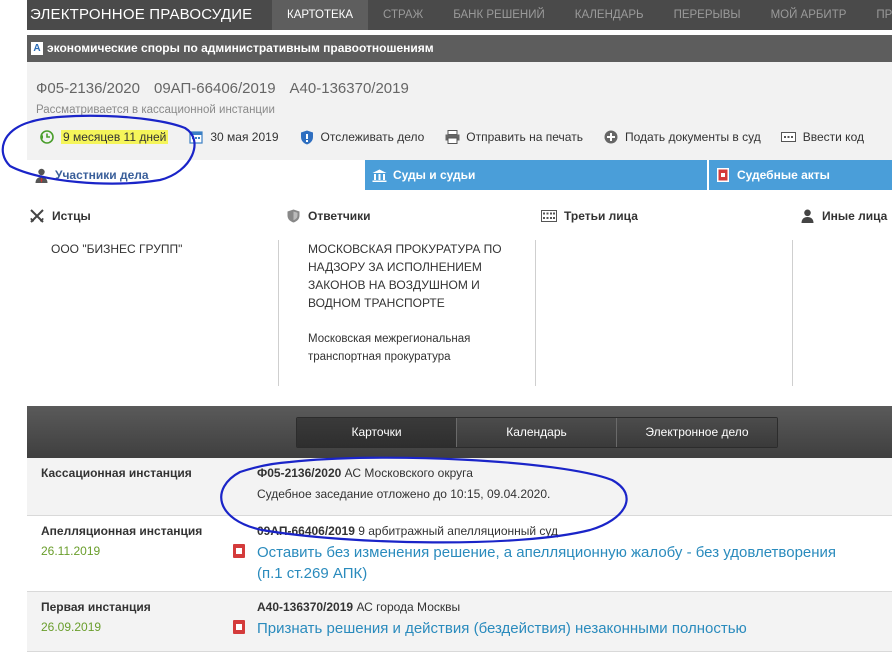  I want to click on view-switcher-bar: Карточки Календарь Электронное дело, so click(459, 432).